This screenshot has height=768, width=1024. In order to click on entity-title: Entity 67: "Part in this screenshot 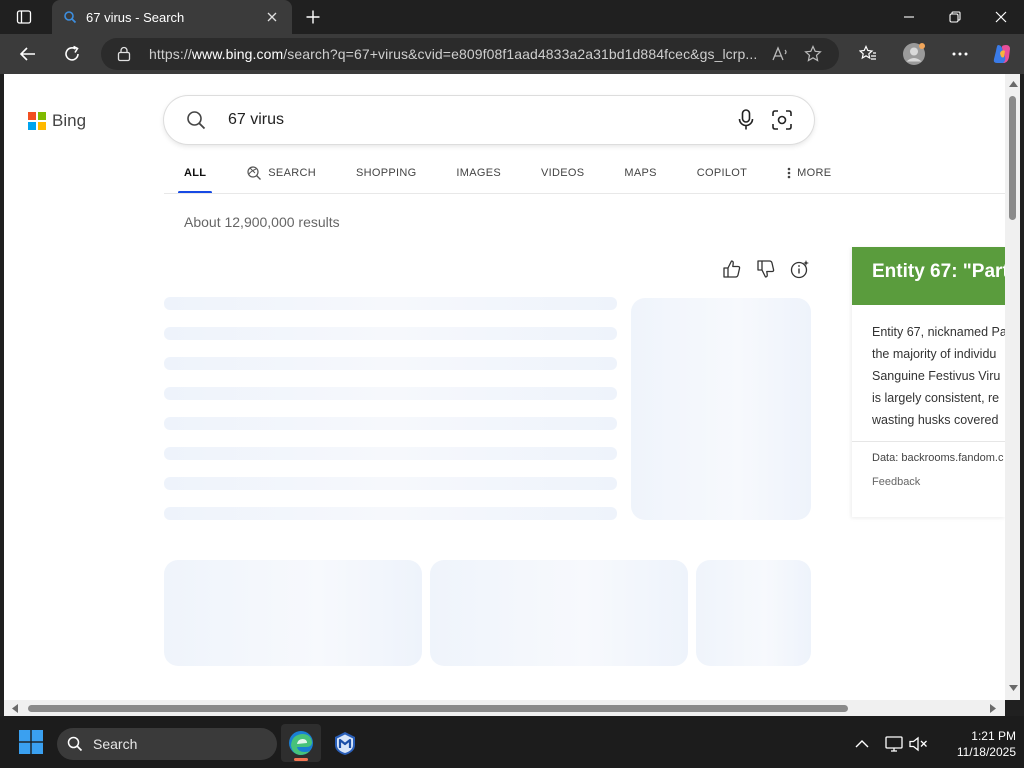, I will do `click(928, 276)`.